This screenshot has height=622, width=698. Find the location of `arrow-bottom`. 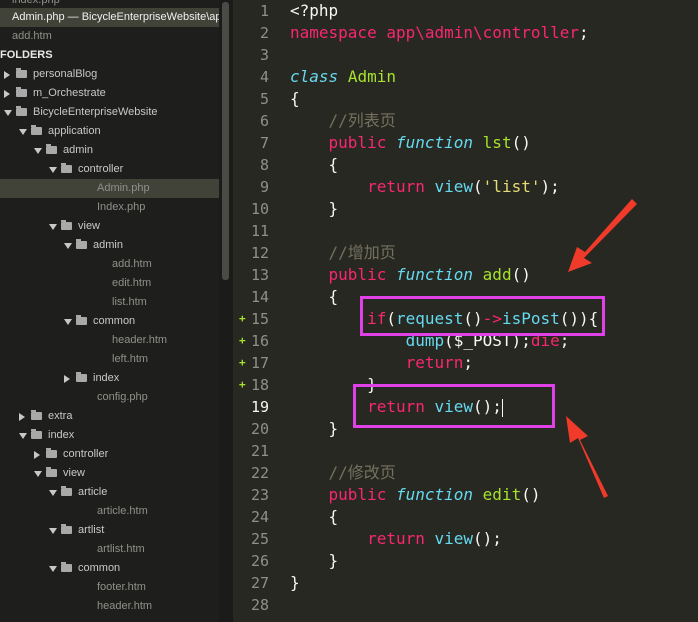

arrow-bottom is located at coordinates (587, 457).